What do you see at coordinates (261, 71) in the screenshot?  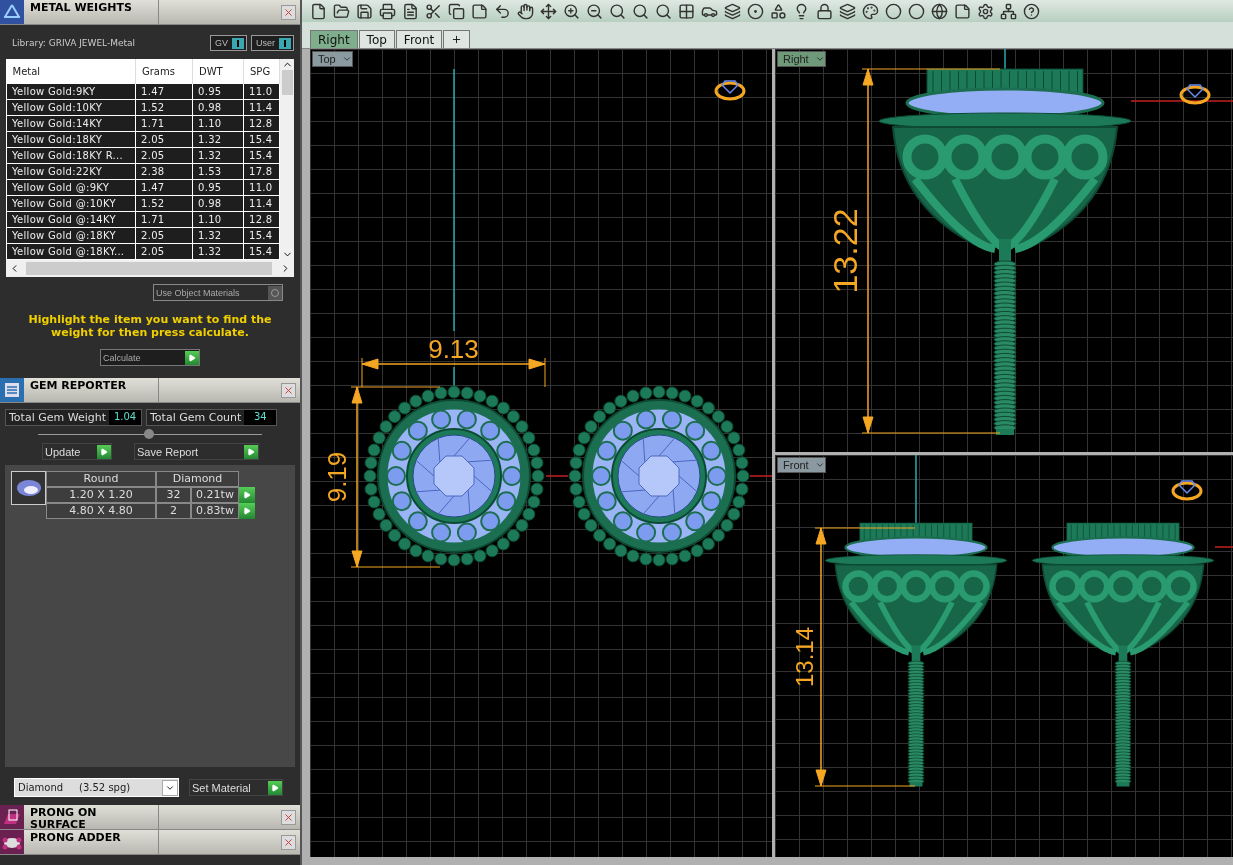 I see `column-header: SPG` at bounding box center [261, 71].